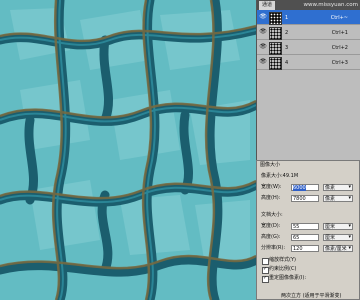  Describe the element at coordinates (271, 226) in the screenshot. I see `doc-width-label: 宽度(D):` at that location.